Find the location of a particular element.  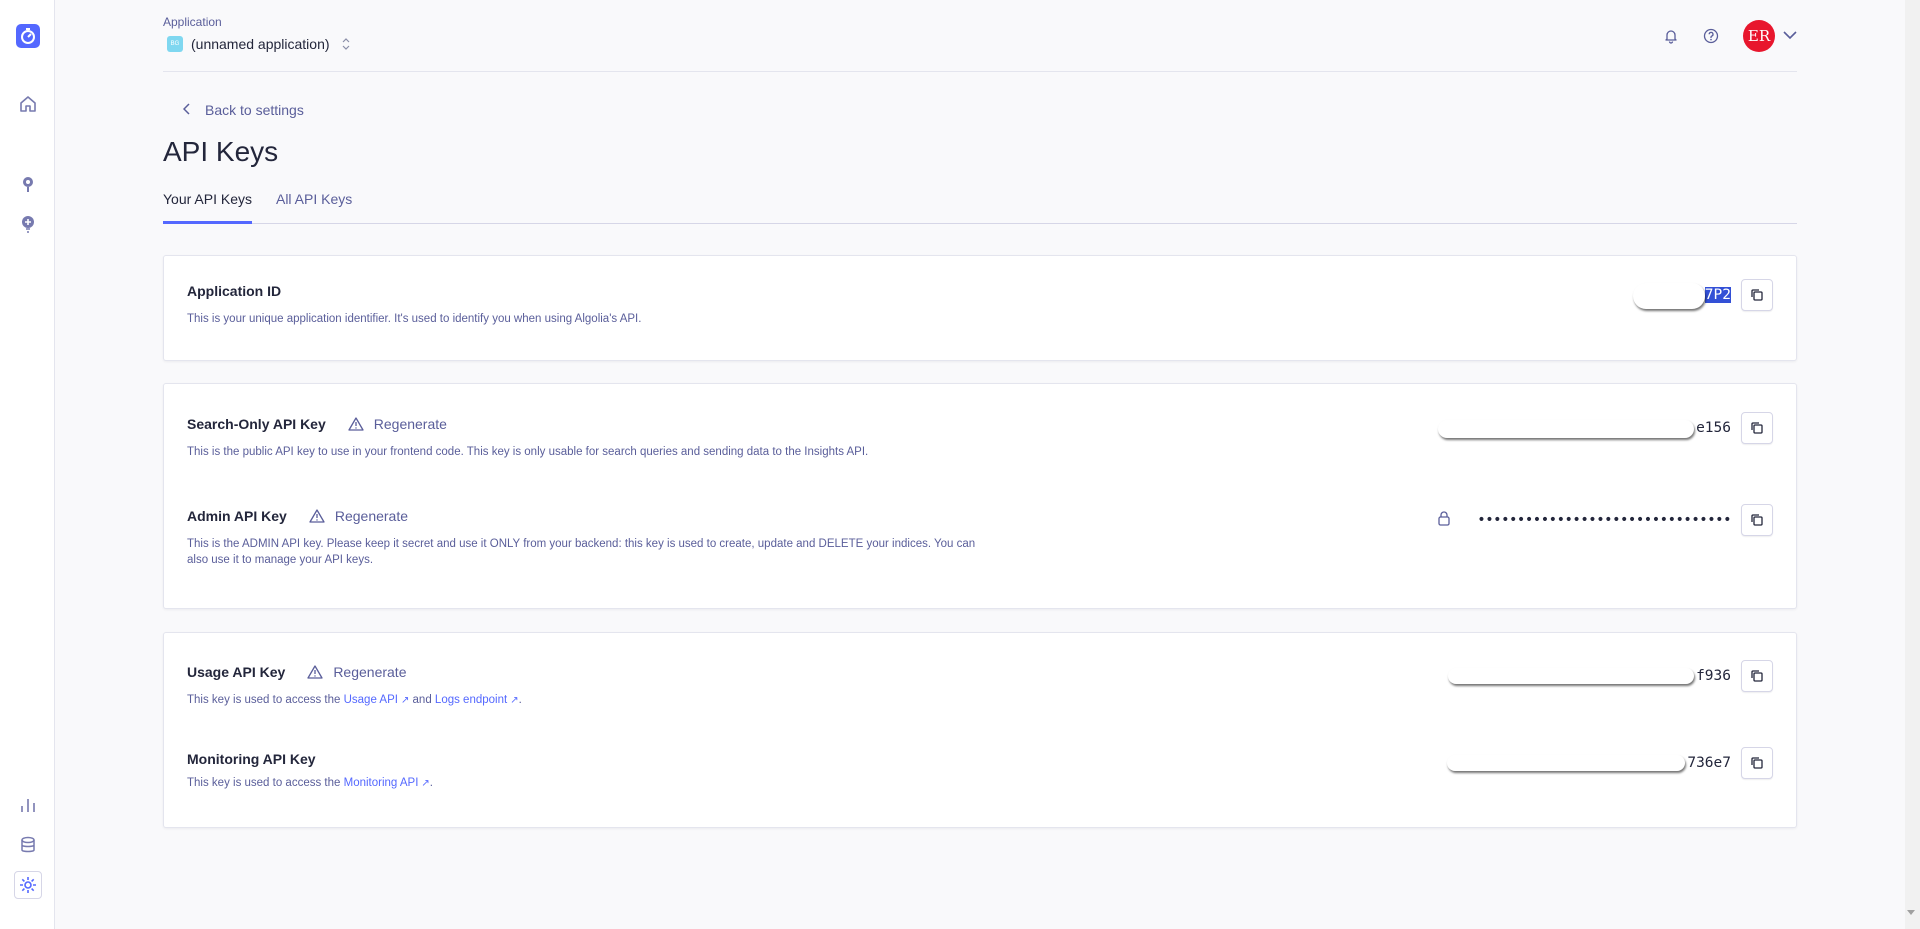

vertical-scrollbar is located at coordinates (1912, 464).